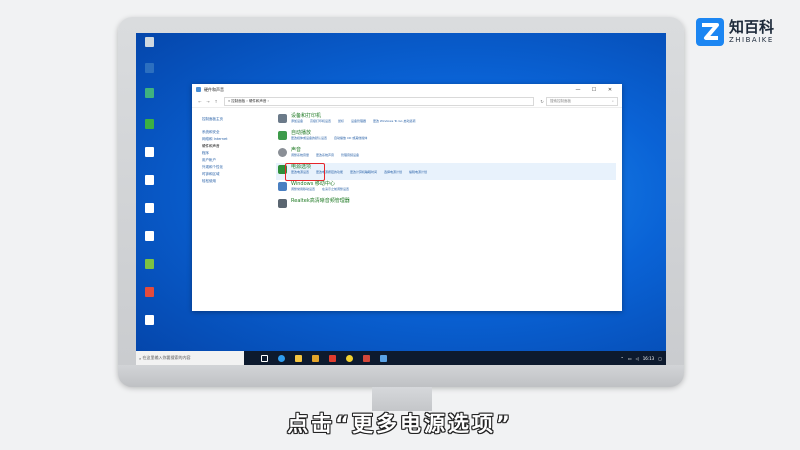 The width and height of the screenshot is (800, 450). I want to click on link-sleep-time: 更改计算机睡眠时间, so click(363, 172).